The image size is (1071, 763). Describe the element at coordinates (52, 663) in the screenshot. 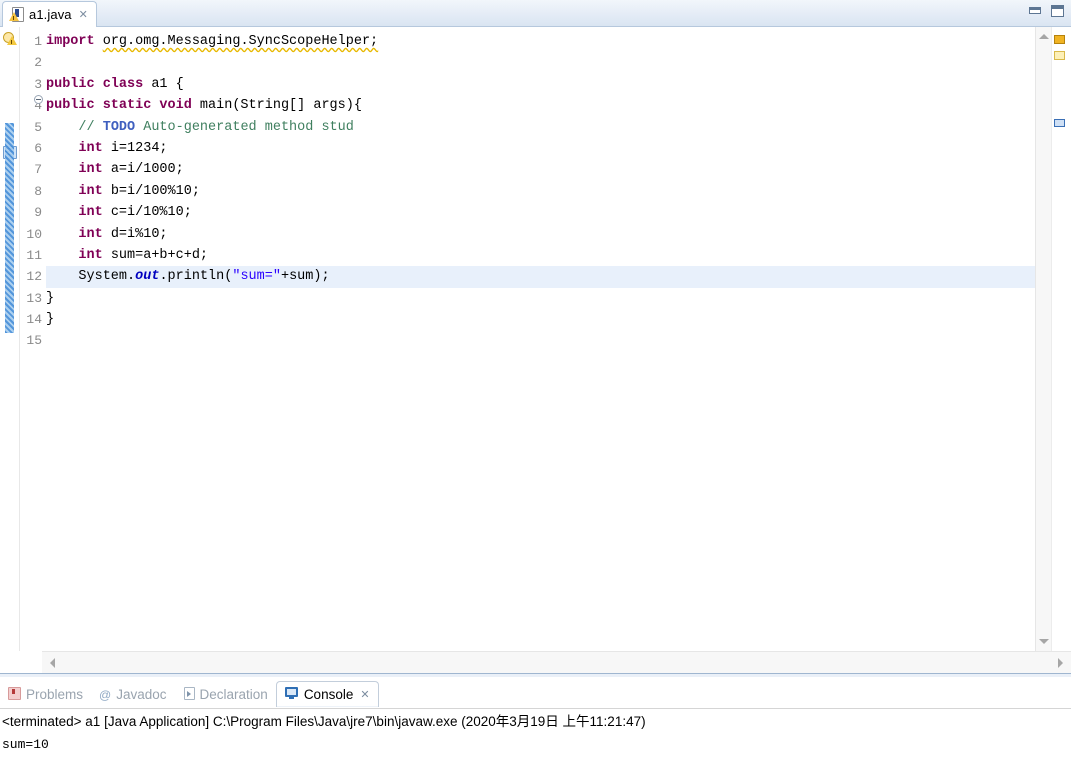

I see `scroll-left-icon` at that location.